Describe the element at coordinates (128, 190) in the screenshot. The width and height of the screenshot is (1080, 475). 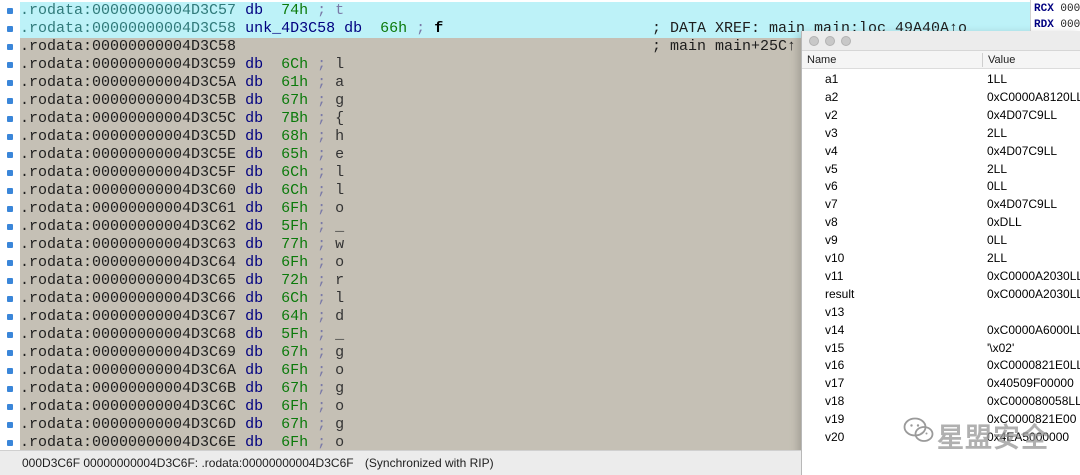
I see `line-address: .rodata:00000000004D3C60` at that location.